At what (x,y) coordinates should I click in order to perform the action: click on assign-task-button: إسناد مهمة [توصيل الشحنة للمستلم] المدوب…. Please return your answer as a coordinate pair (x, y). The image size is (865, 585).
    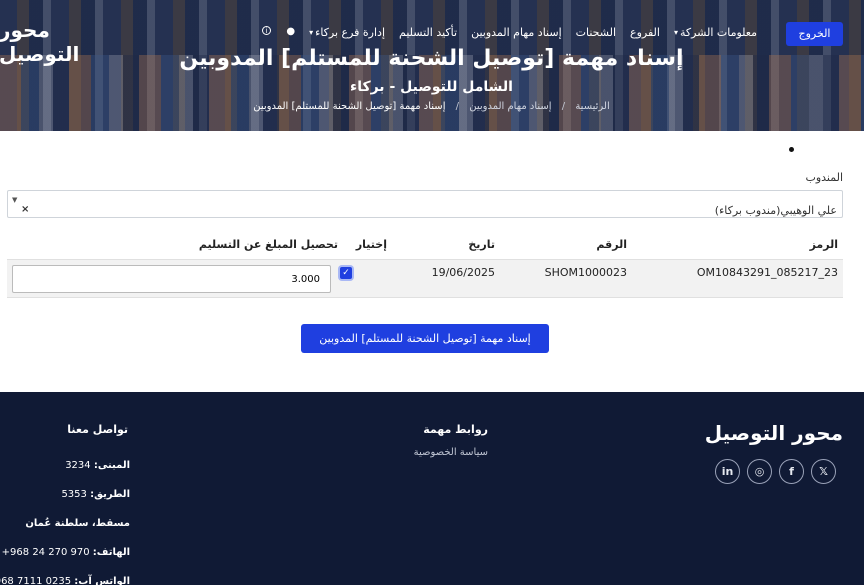
    Looking at the image, I should click on (426, 338).